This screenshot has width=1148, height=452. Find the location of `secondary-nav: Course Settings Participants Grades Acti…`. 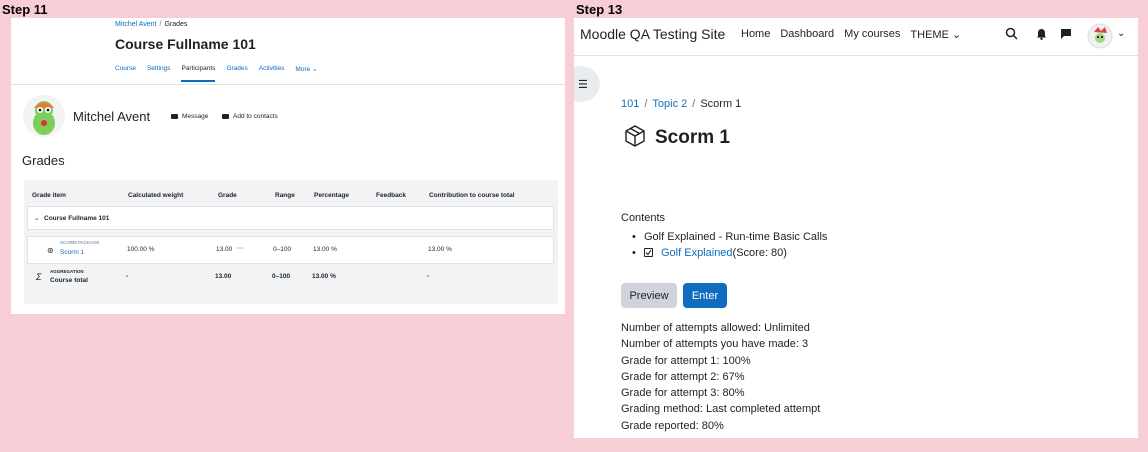

secondary-nav: Course Settings Participants Grades Acti… is located at coordinates (216, 73).